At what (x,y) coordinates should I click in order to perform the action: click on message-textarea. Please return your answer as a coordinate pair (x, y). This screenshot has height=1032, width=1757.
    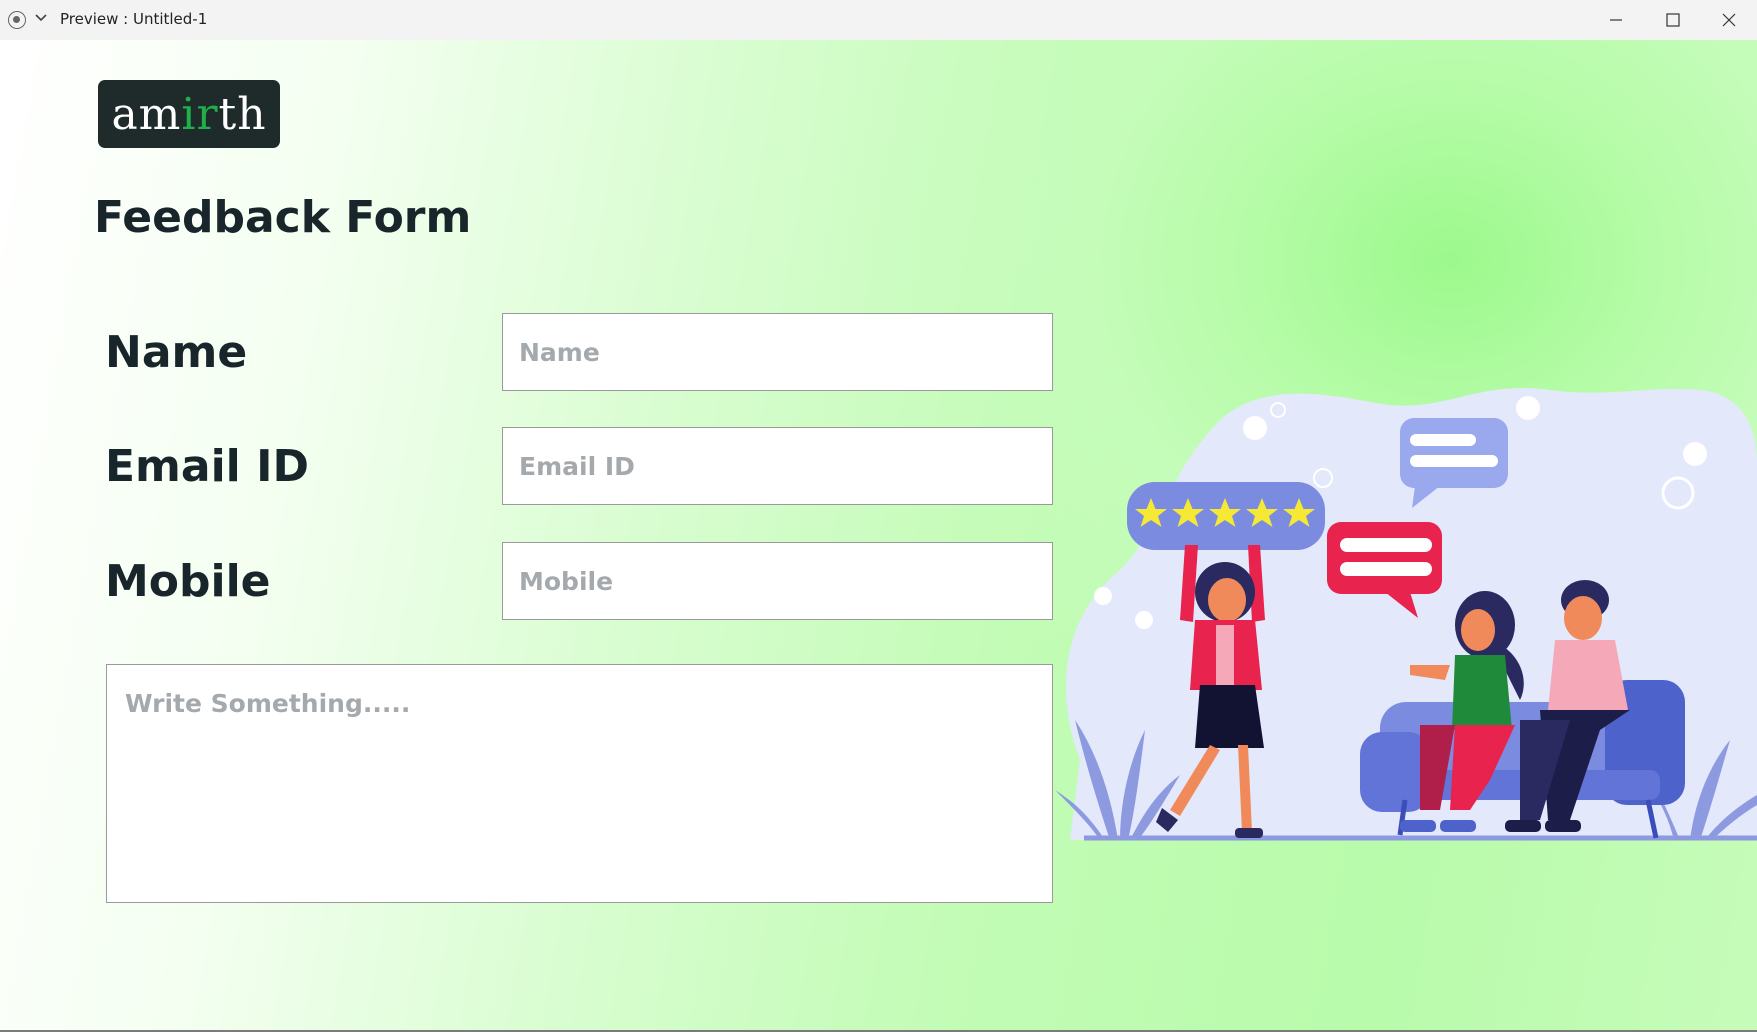
    Looking at the image, I should click on (579, 783).